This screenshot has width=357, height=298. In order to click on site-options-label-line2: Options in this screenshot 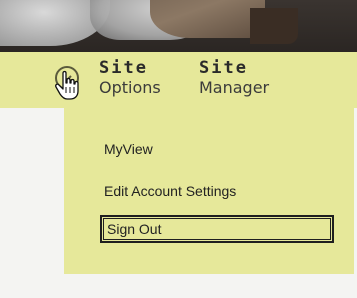, I will do `click(130, 87)`.